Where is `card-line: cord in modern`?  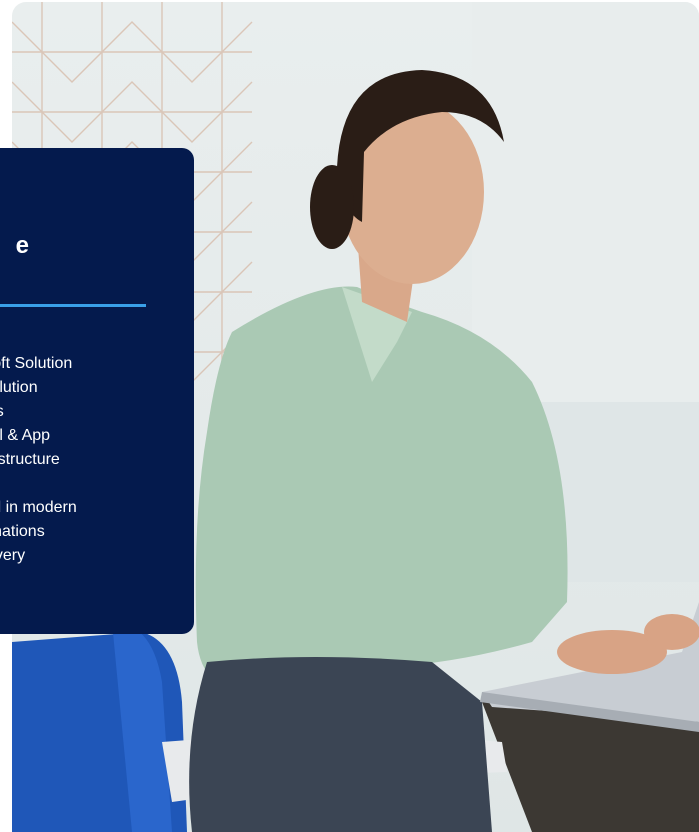 card-line: cord in modern is located at coordinates (38, 507).